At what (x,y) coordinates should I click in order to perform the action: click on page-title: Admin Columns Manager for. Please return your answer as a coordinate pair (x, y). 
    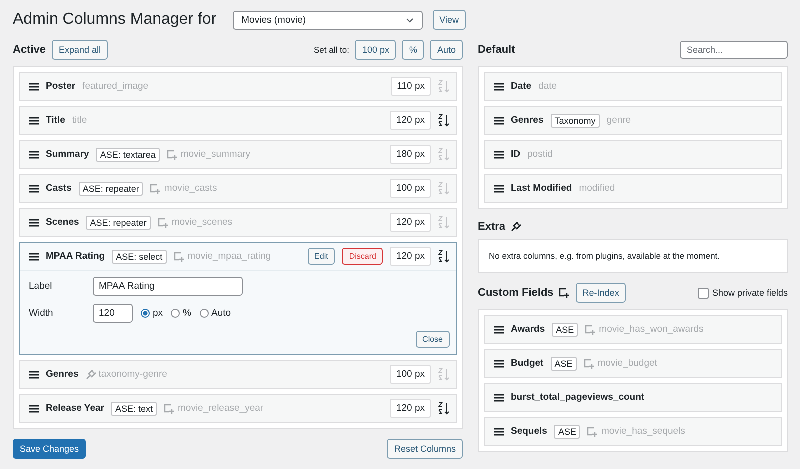
    Looking at the image, I should click on (115, 20).